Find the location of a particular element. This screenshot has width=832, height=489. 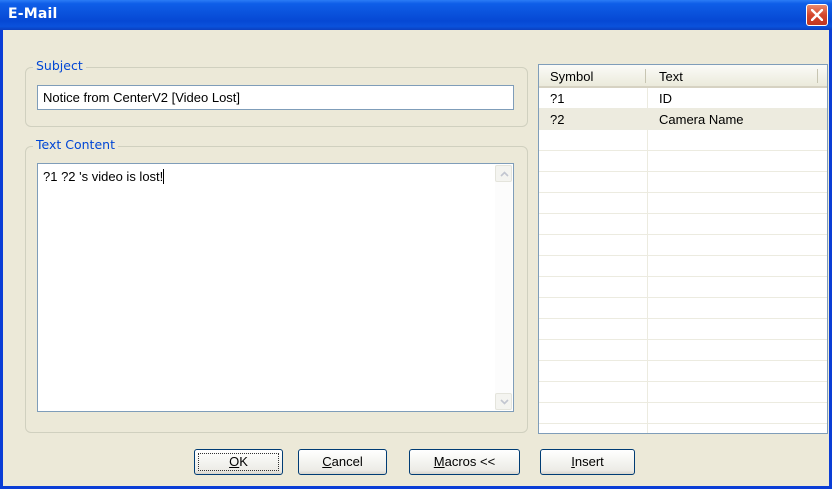

cancel-button-label: ancel is located at coordinates (347, 461).